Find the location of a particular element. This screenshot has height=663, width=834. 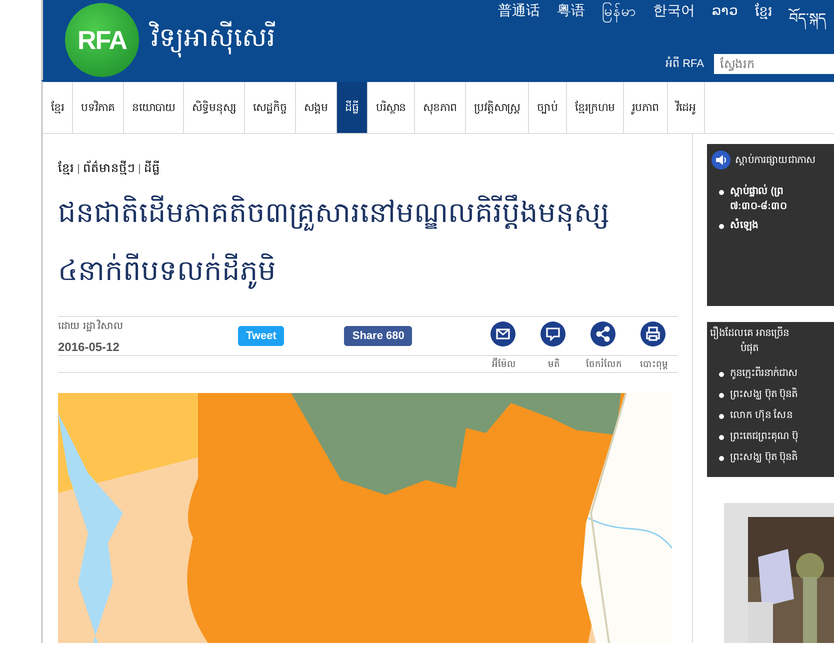

nav-tab: សុខភាព is located at coordinates (440, 107).